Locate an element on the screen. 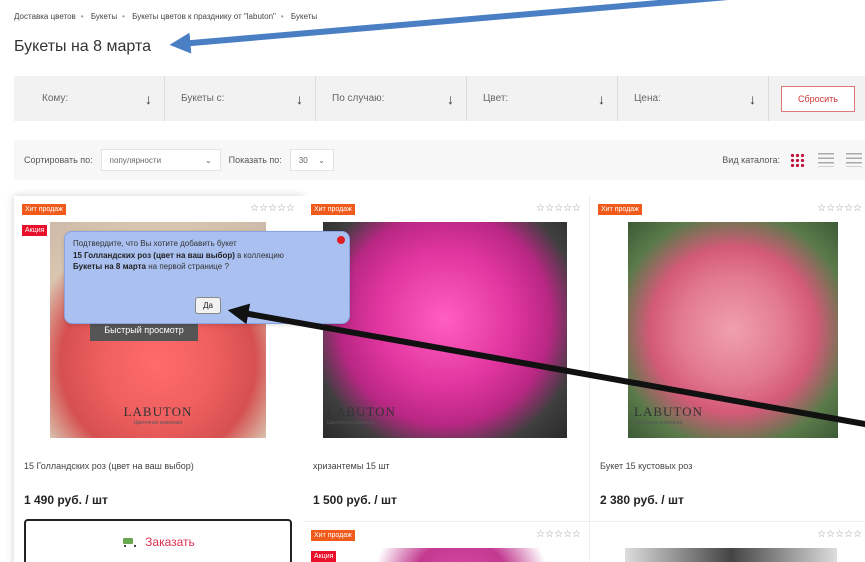 This screenshot has height=562, width=865. sort-label: Сортировать по: is located at coordinates (58, 160).